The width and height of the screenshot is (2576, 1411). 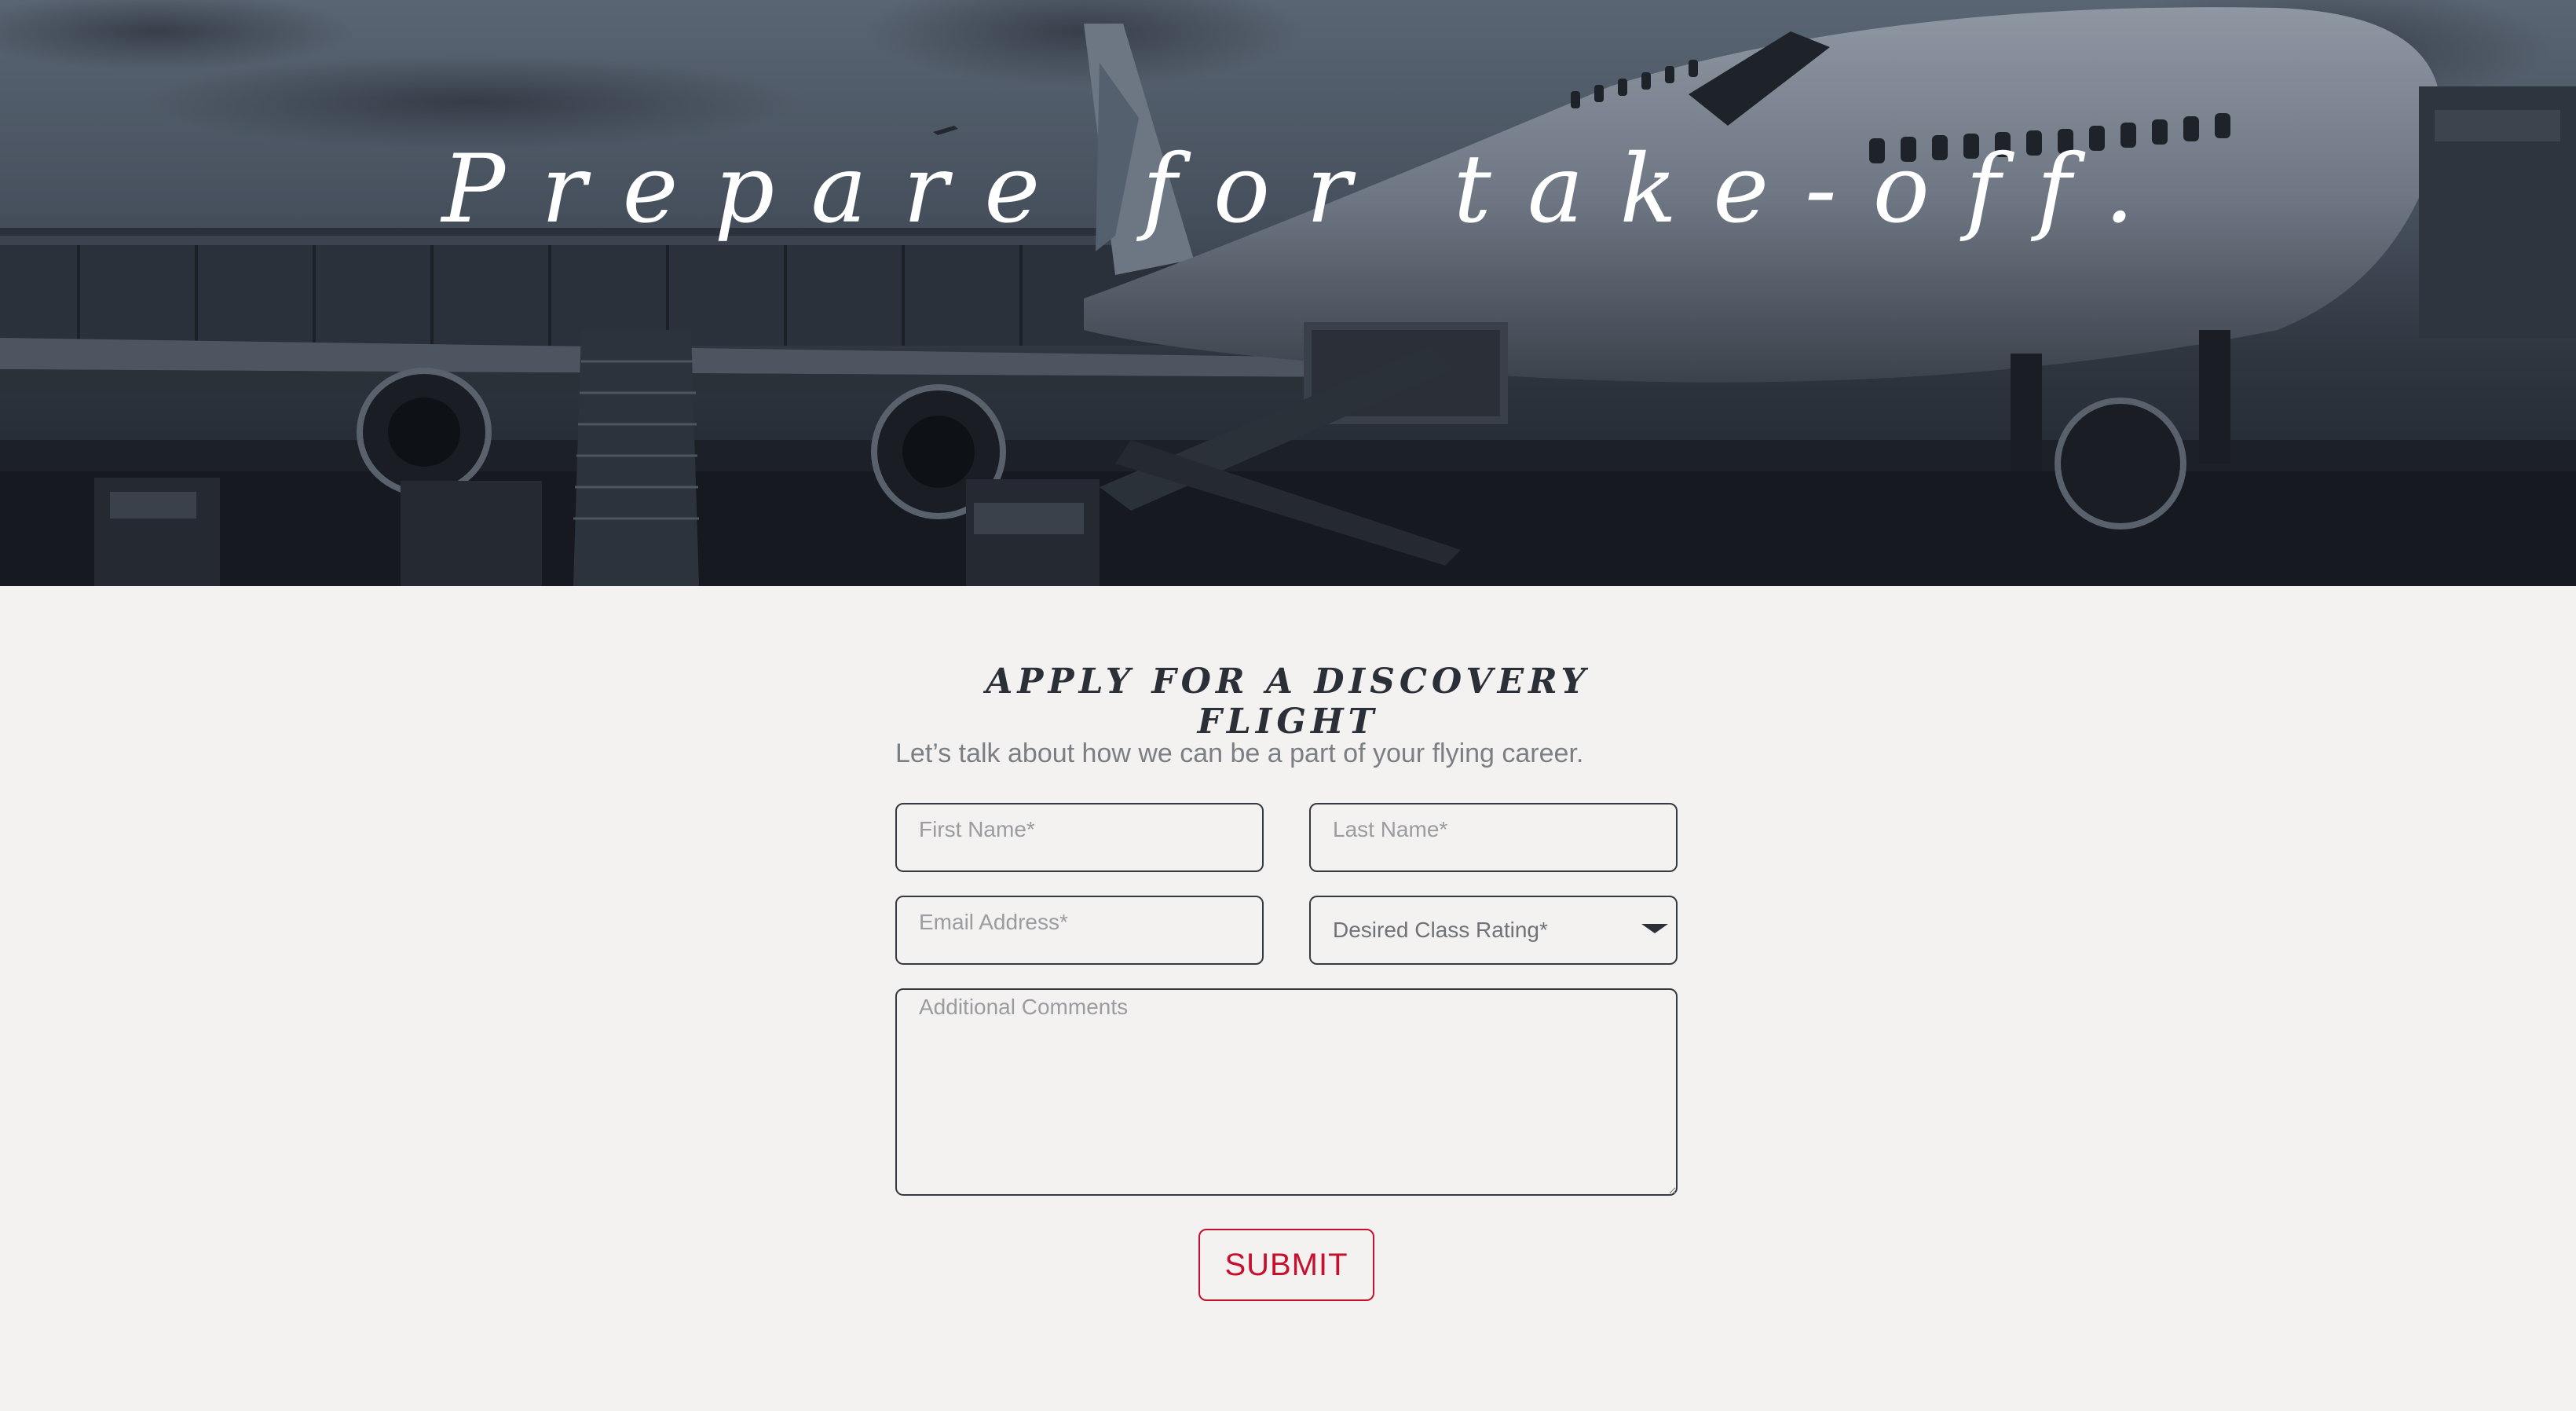 I want to click on chevron-down-icon, so click(x=1655, y=928).